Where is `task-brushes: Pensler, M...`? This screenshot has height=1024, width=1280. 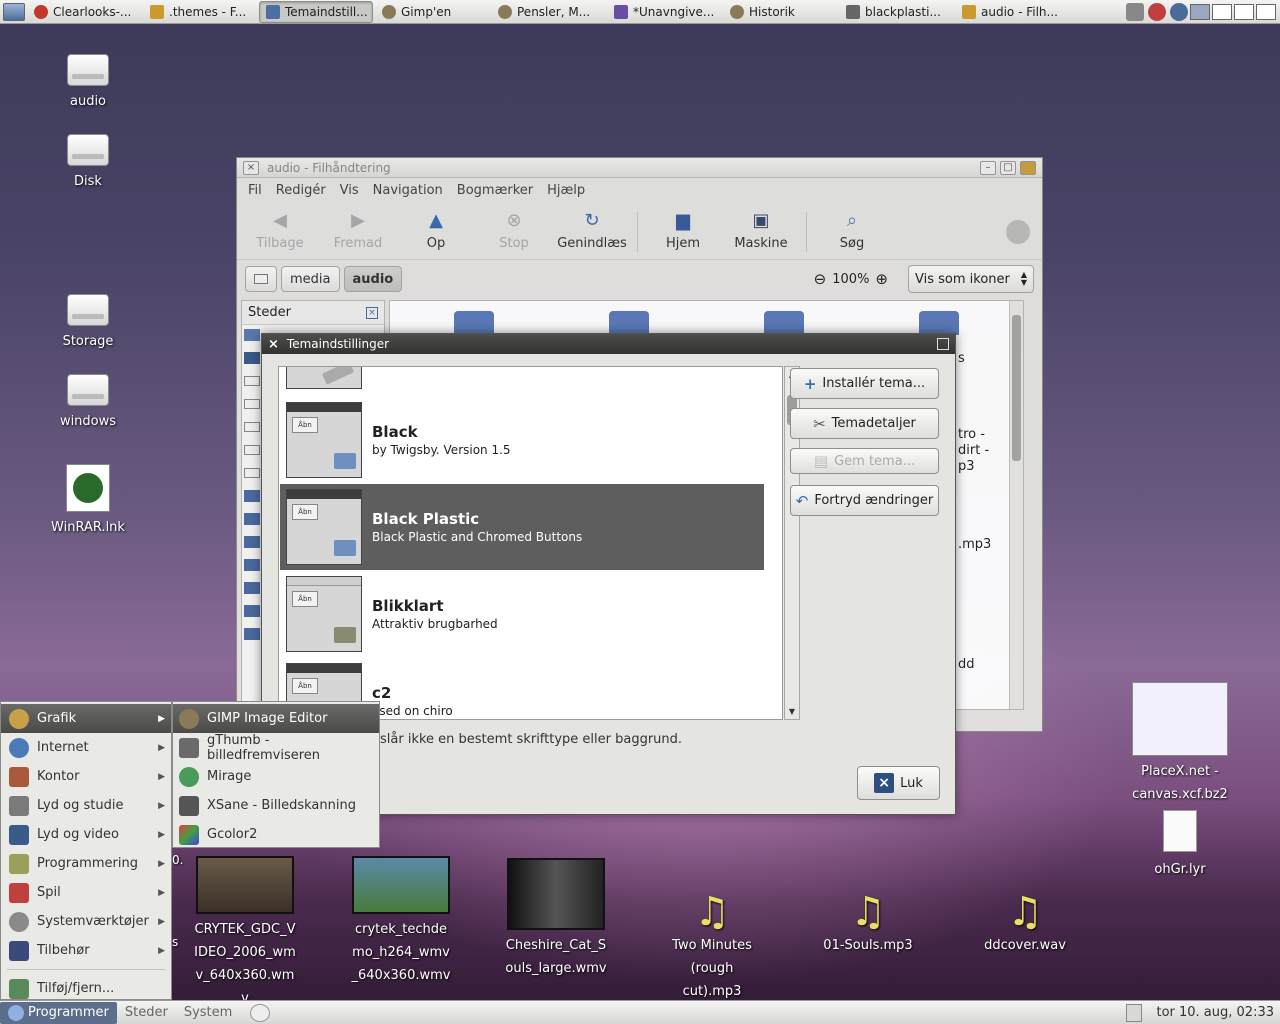 task-brushes: Pensler, M... is located at coordinates (548, 12).